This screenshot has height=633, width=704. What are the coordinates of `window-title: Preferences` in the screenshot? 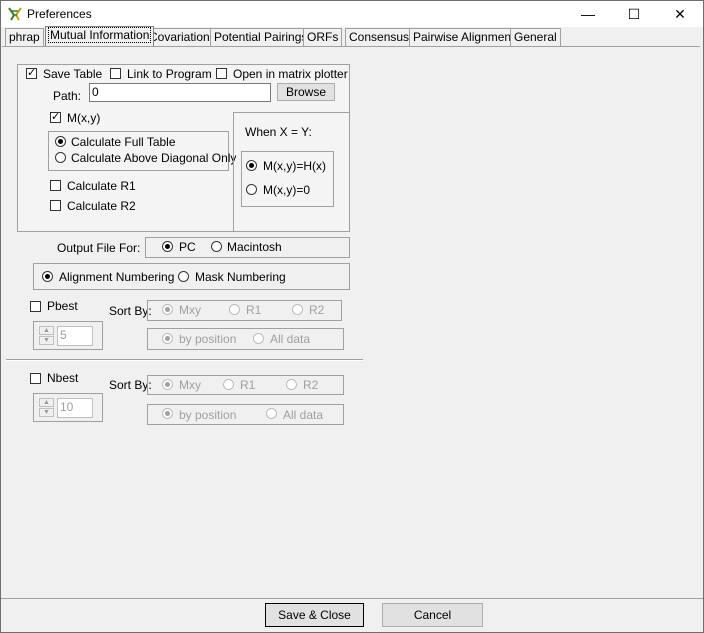 It's located at (59, 14).